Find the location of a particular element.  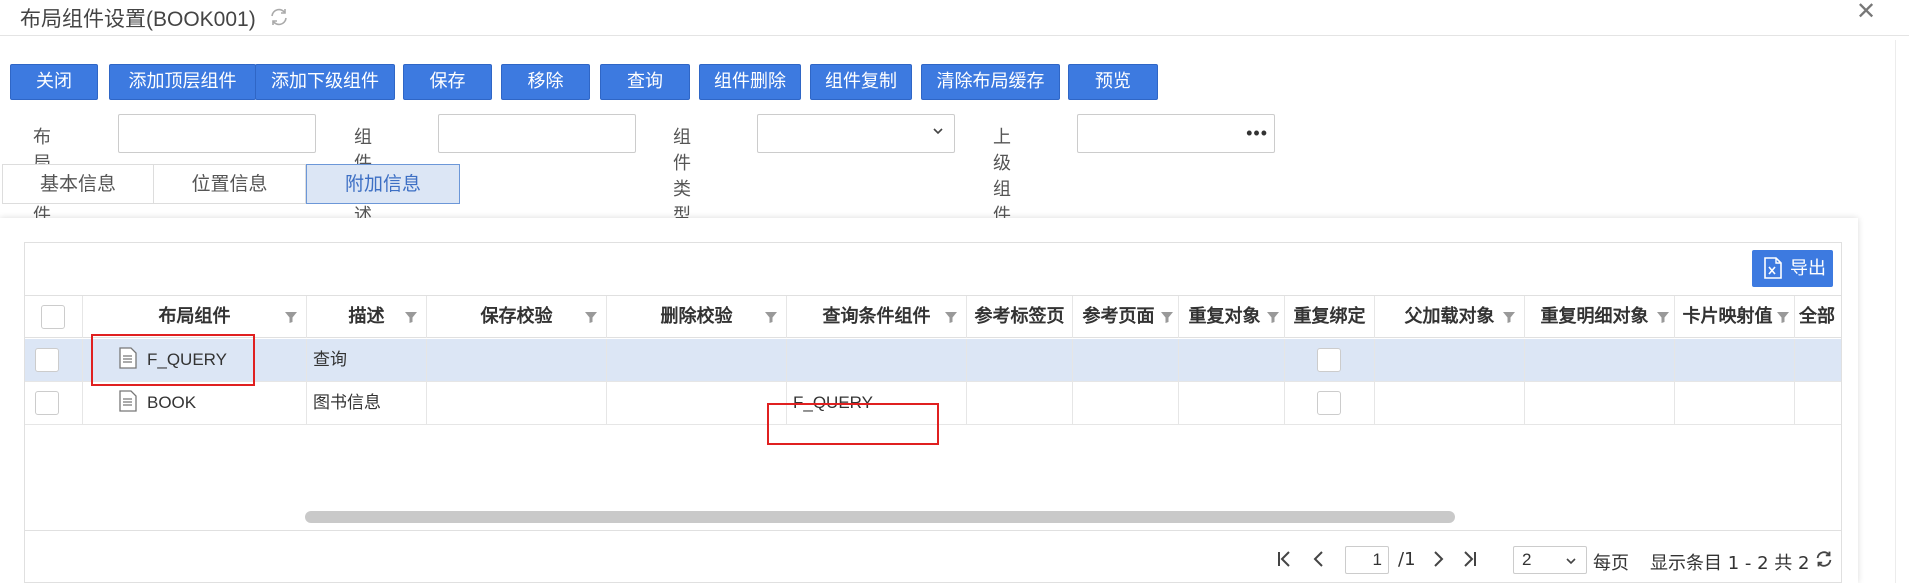

column-header-repeat-binding: 重复绑定 is located at coordinates (1330, 317).